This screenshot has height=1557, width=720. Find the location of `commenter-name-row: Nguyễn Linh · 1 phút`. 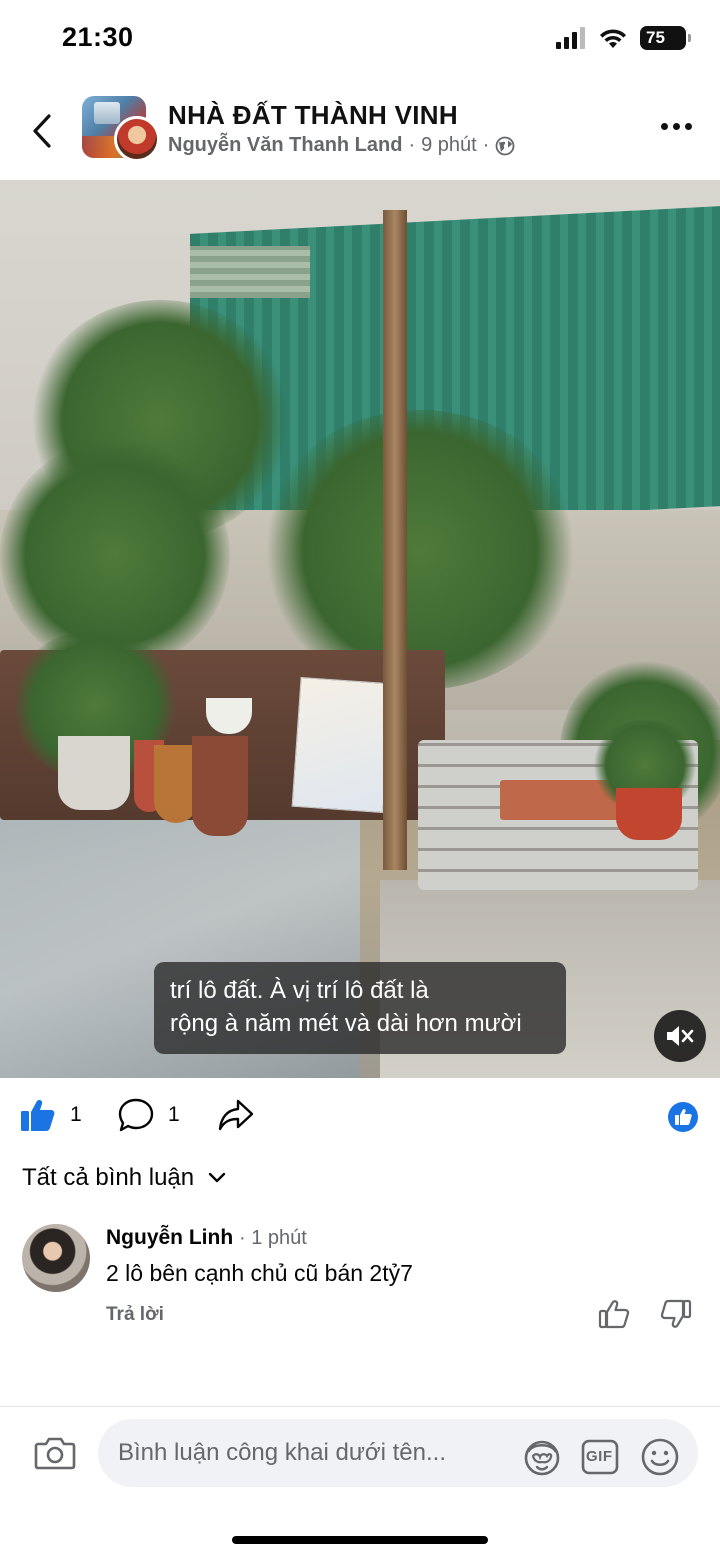

commenter-name-row: Nguyễn Linh · 1 phút is located at coordinates (206, 1238).